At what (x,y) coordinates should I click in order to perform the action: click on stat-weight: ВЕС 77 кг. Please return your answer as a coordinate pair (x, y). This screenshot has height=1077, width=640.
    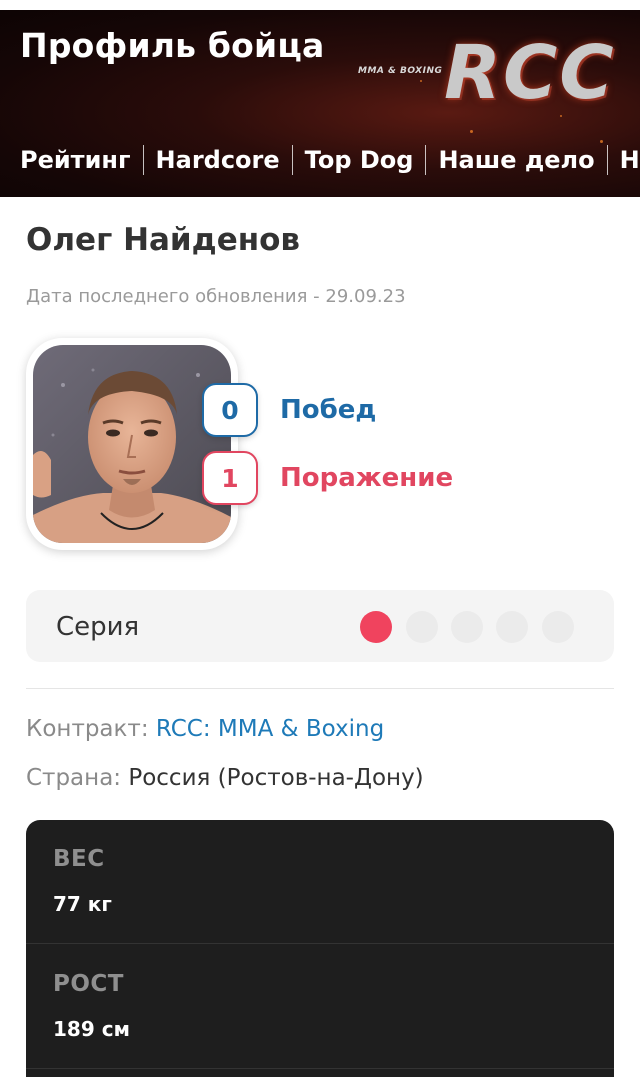
    Looking at the image, I should click on (320, 882).